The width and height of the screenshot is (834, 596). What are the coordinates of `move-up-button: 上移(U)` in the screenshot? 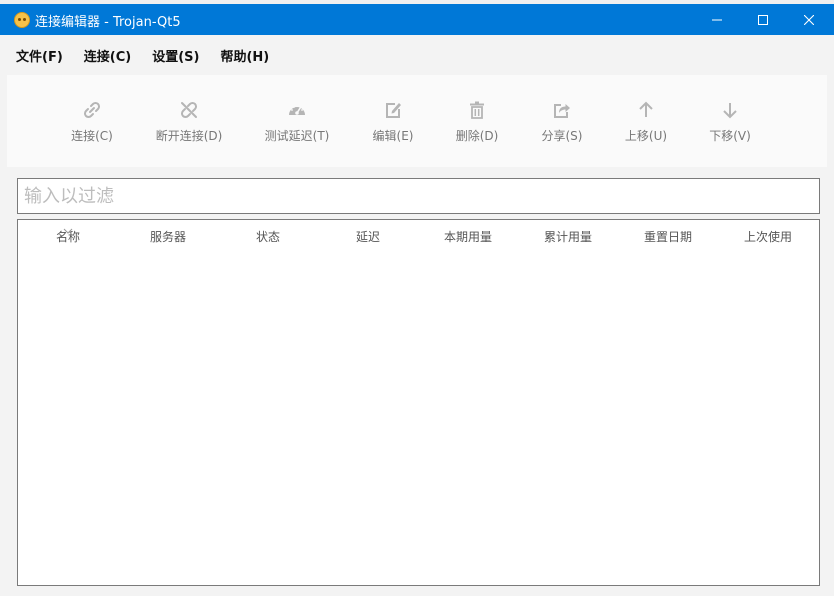 It's located at (646, 125).